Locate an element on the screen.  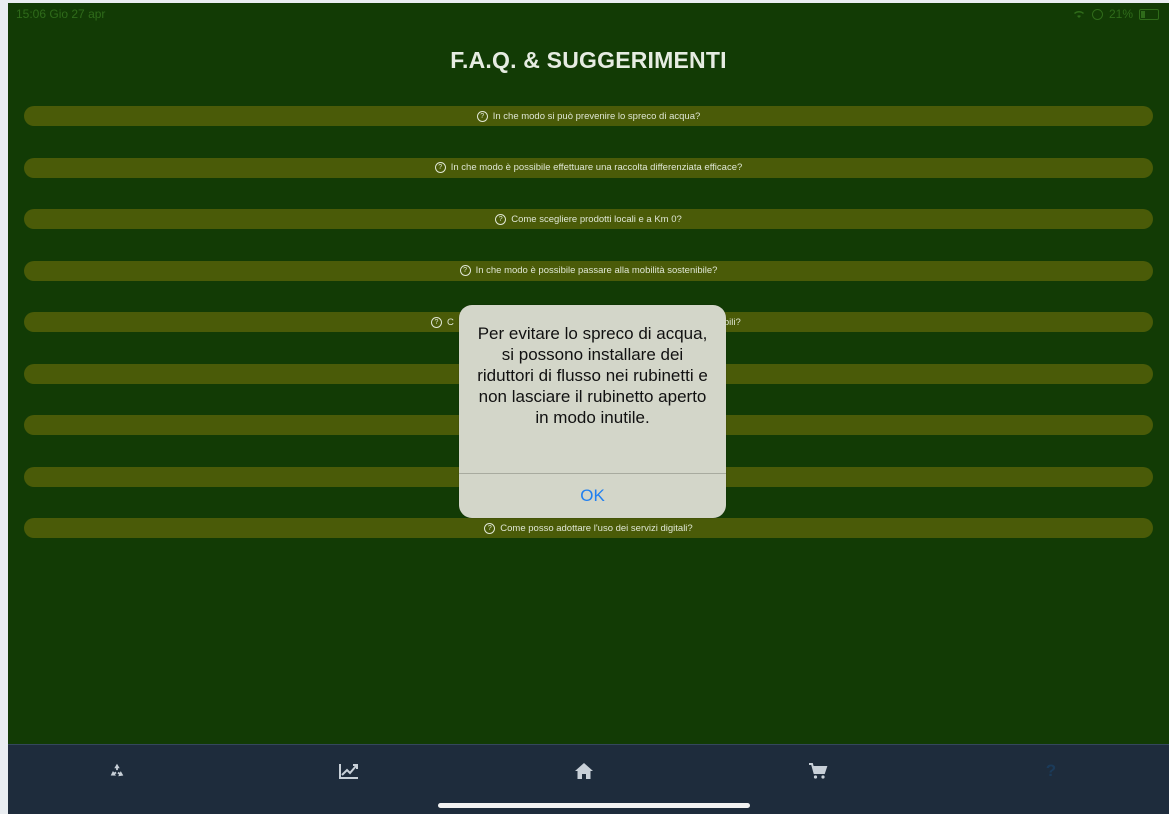
tab-faq: ? is located at coordinates (1051, 771).